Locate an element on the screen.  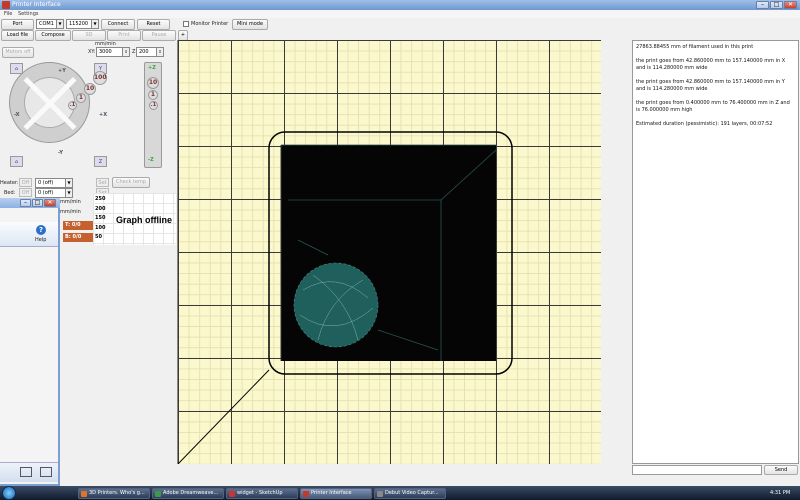
fullscreen-icon is located at coordinates (46, 472).